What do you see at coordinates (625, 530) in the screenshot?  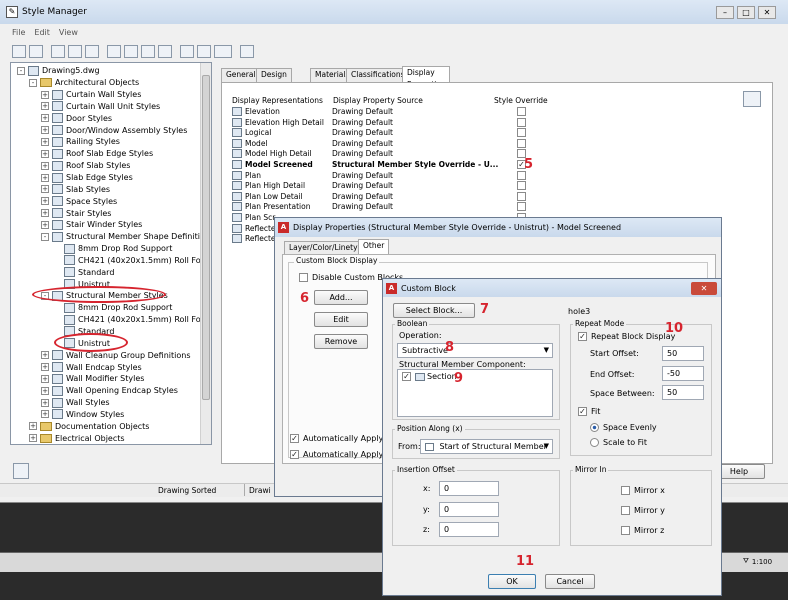 I see `mirror-z-box` at bounding box center [625, 530].